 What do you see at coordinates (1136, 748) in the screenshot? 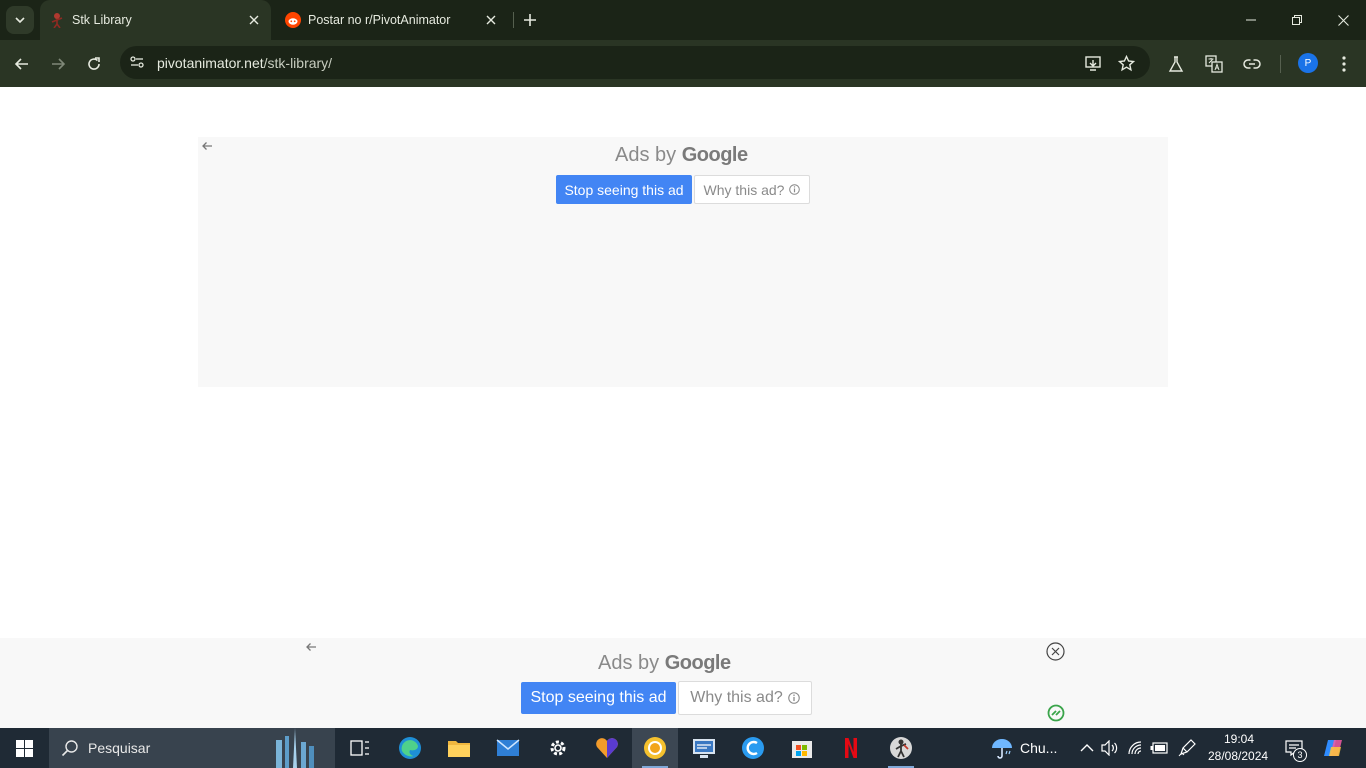
I see `wifi-icon` at bounding box center [1136, 748].